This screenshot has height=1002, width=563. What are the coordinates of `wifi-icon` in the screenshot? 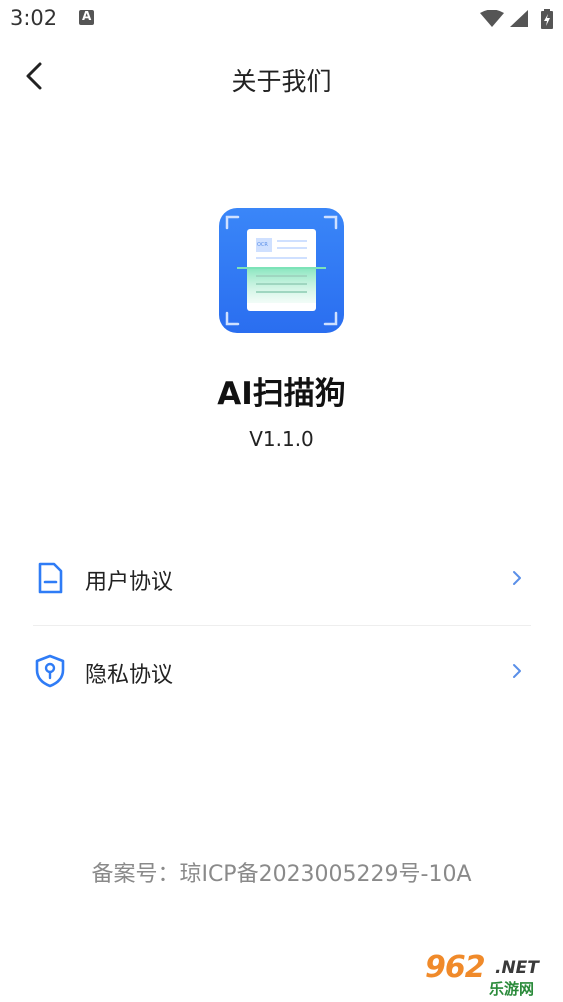 It's located at (492, 18).